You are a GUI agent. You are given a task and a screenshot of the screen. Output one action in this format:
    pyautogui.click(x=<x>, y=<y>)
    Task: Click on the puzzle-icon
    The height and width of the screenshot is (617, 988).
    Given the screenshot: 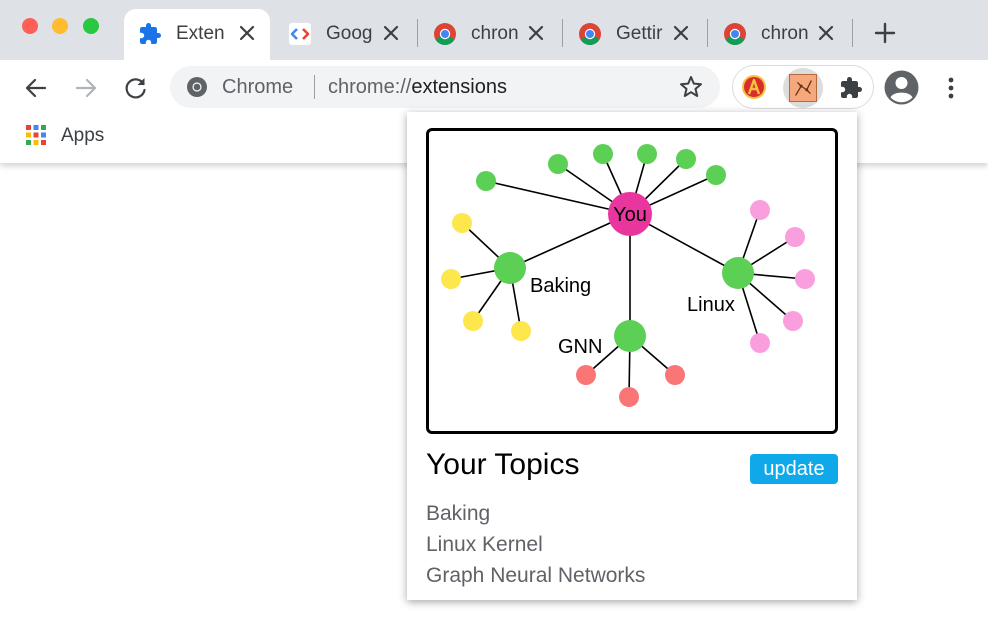 What is the action you would take?
    pyautogui.click(x=150, y=33)
    